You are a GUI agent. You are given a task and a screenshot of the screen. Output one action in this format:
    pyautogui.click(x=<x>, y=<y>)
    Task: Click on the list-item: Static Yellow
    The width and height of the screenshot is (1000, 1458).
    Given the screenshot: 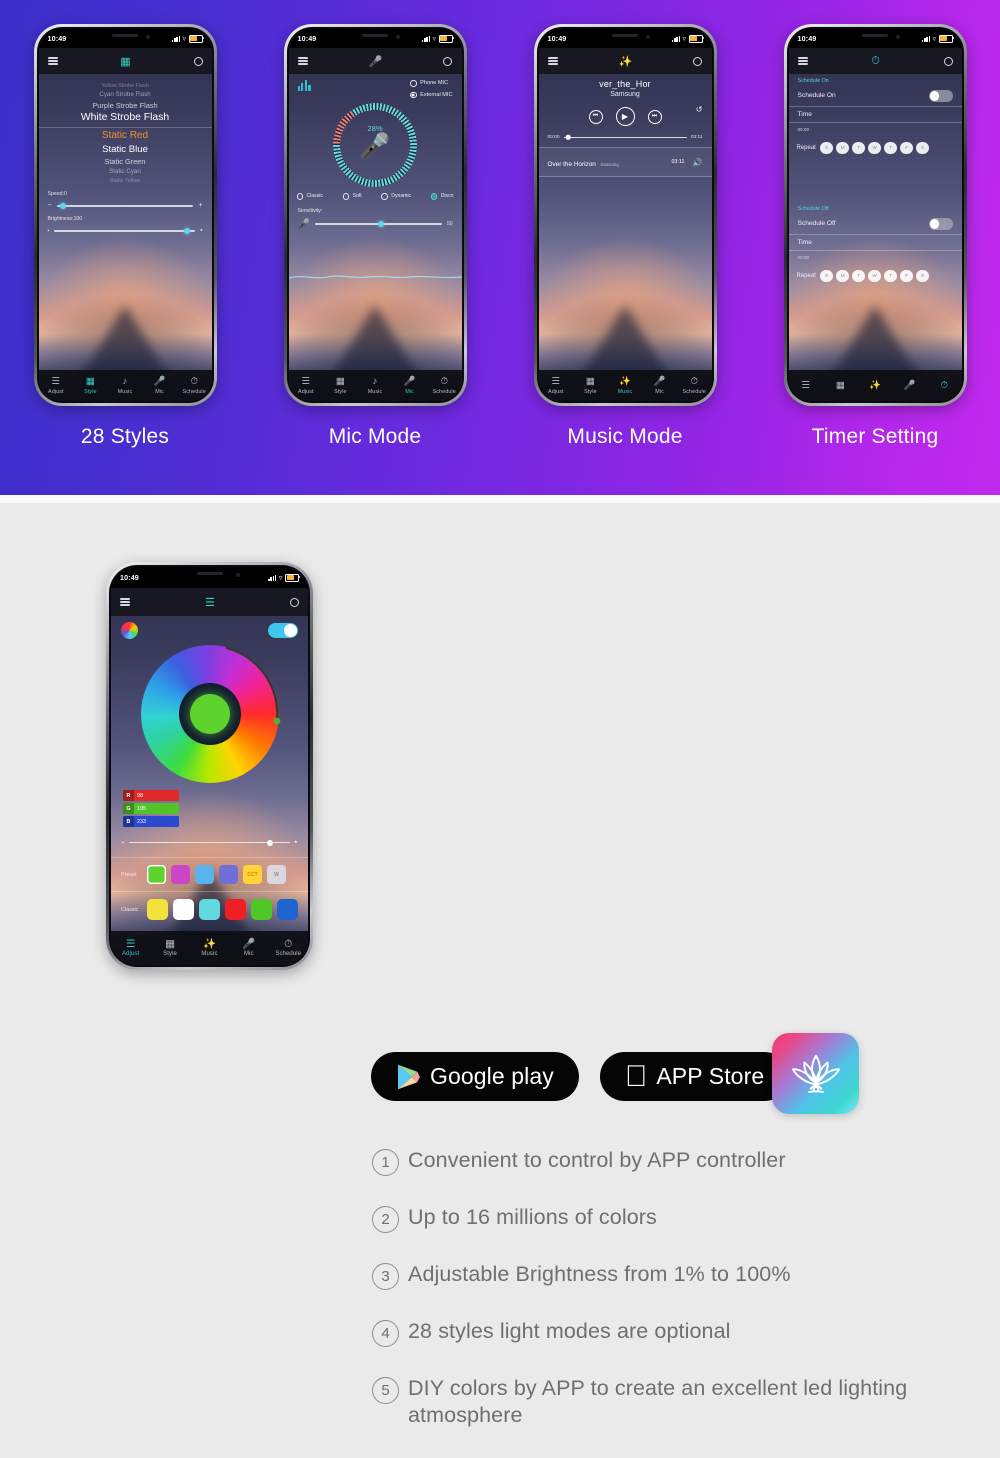 What is the action you would take?
    pyautogui.click(x=125, y=181)
    